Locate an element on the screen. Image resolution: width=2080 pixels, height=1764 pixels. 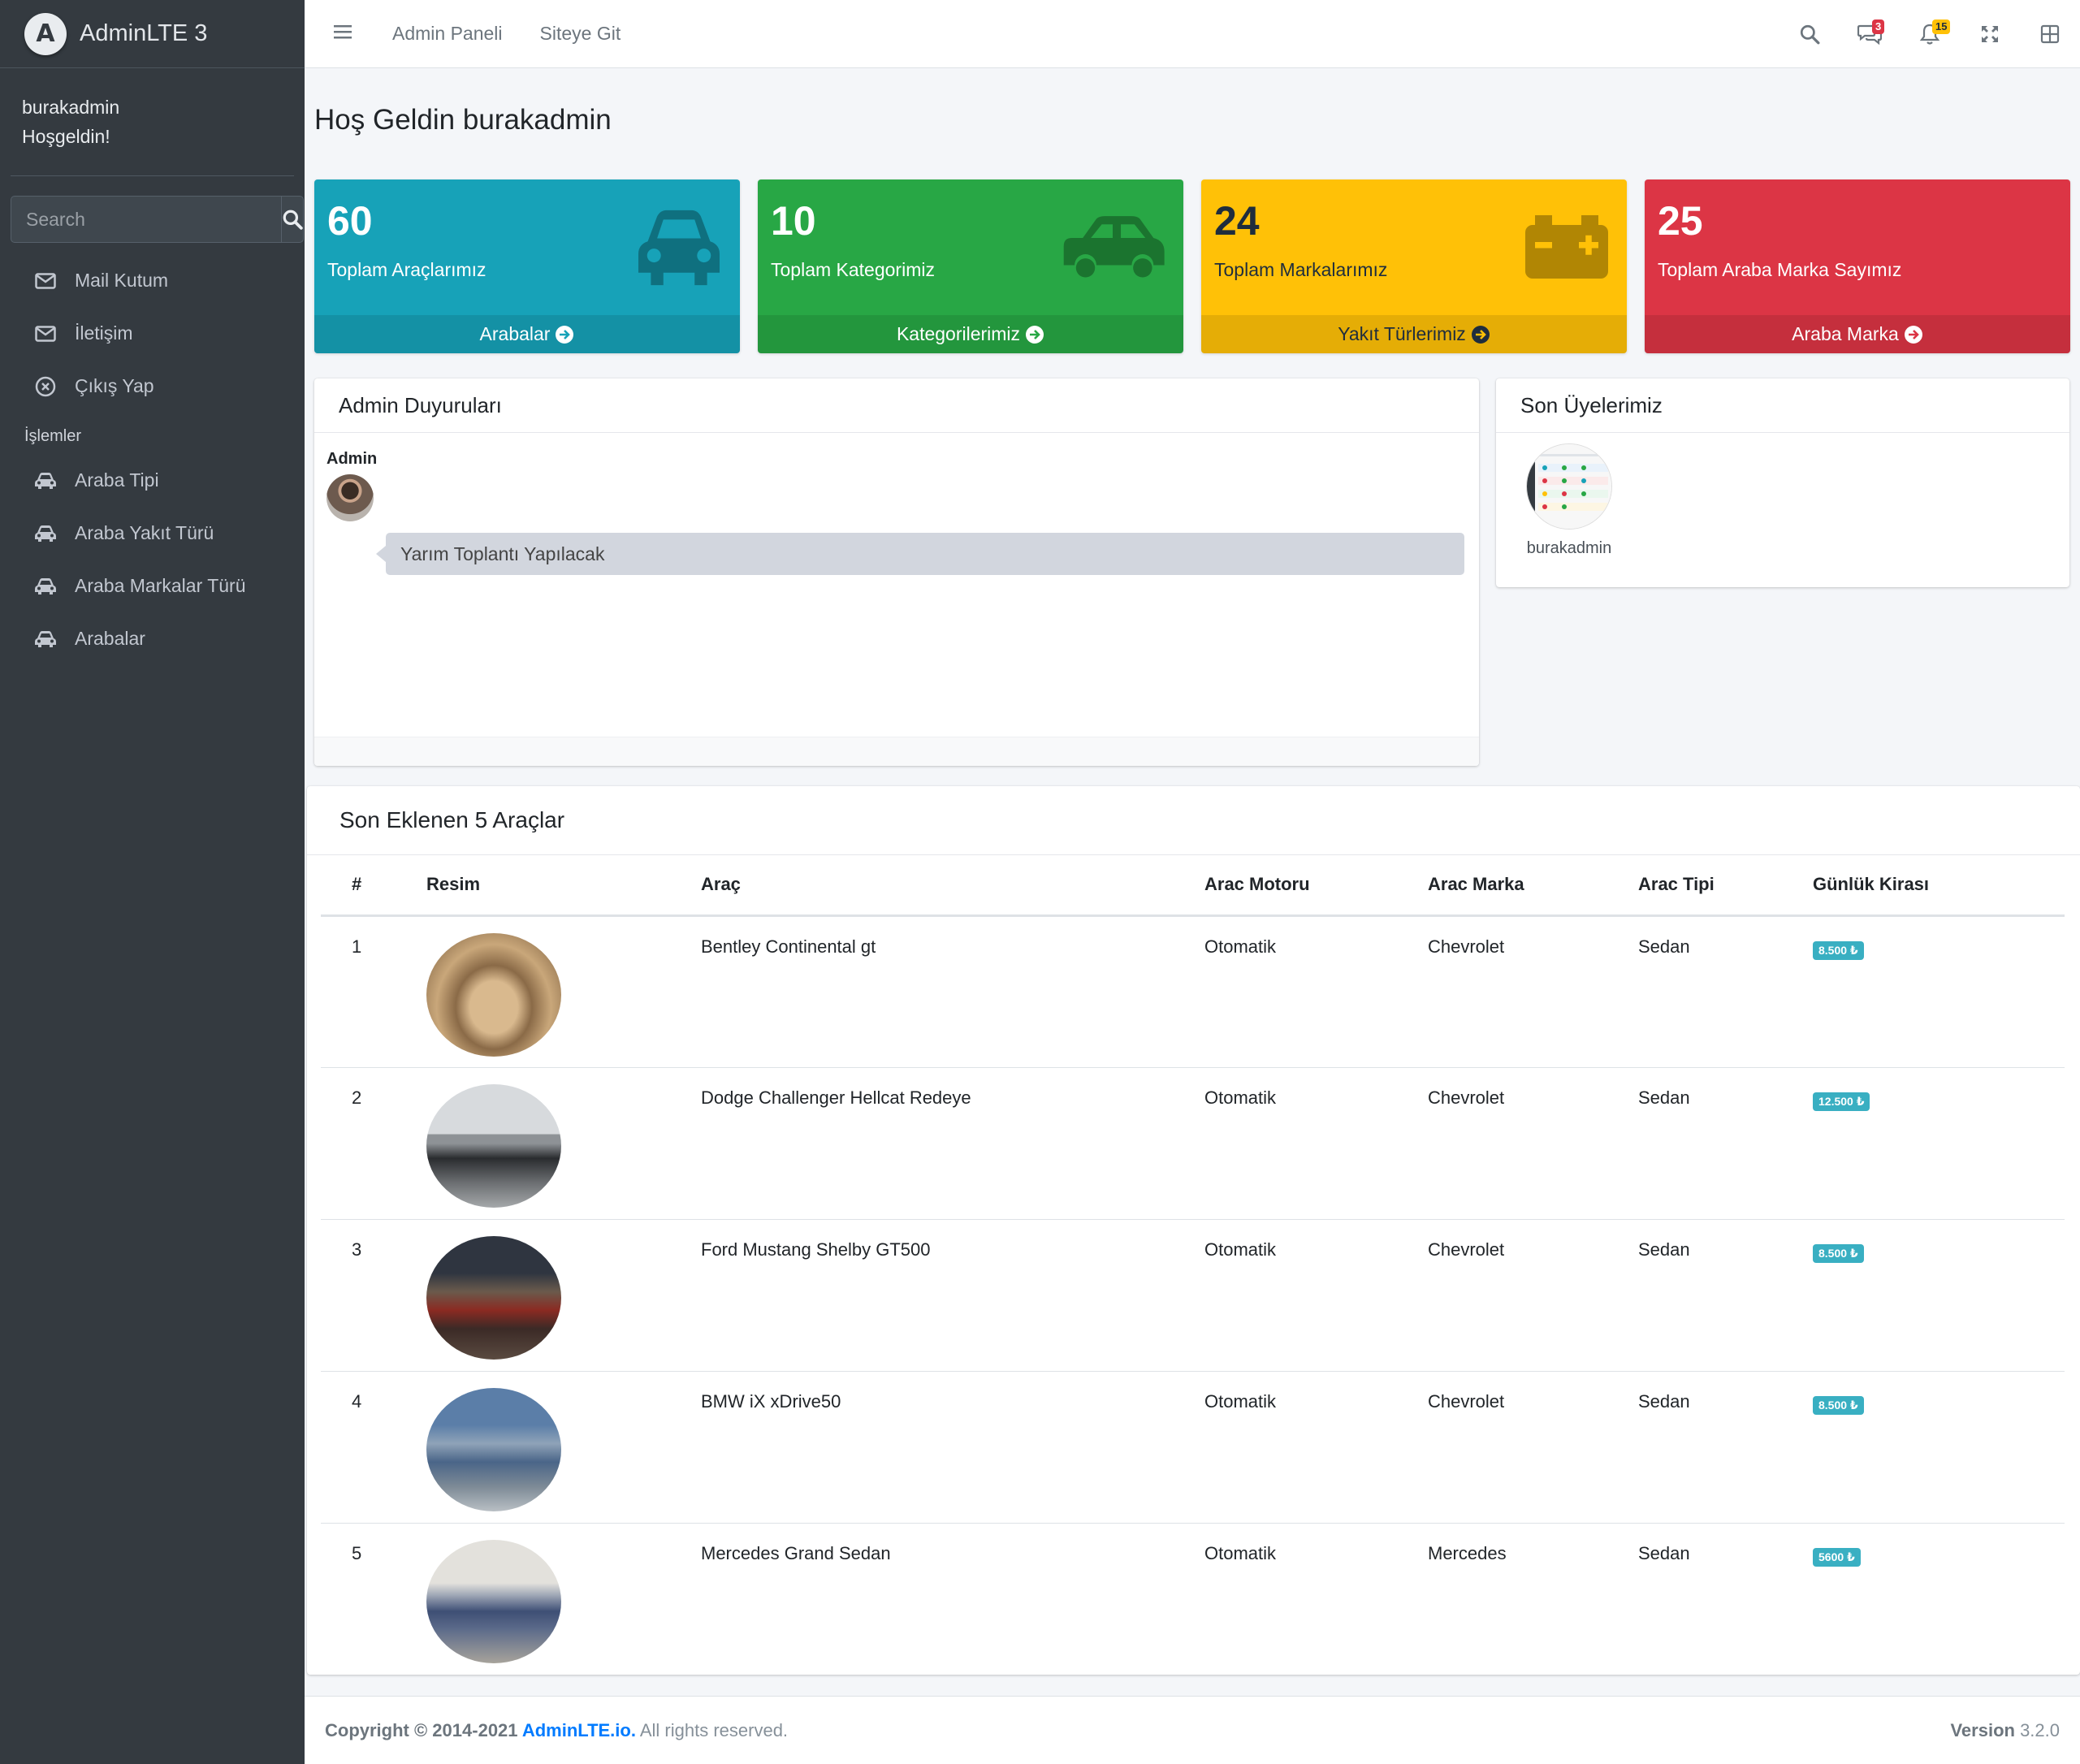
sidebar-item-label: Araba Tipi is located at coordinates (117, 480).